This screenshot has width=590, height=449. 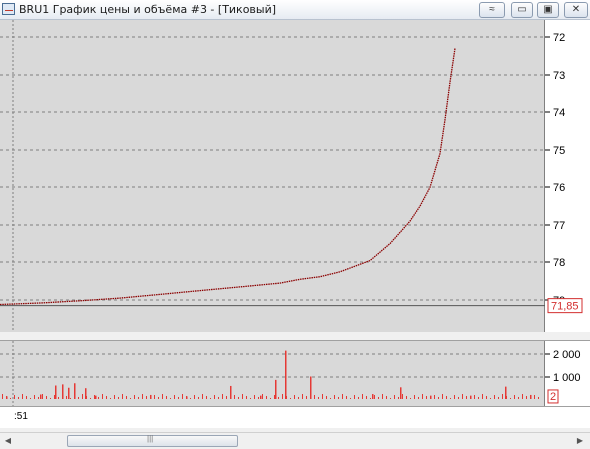 What do you see at coordinates (295, 336) in the screenshot?
I see `pane-splitter` at bounding box center [295, 336].